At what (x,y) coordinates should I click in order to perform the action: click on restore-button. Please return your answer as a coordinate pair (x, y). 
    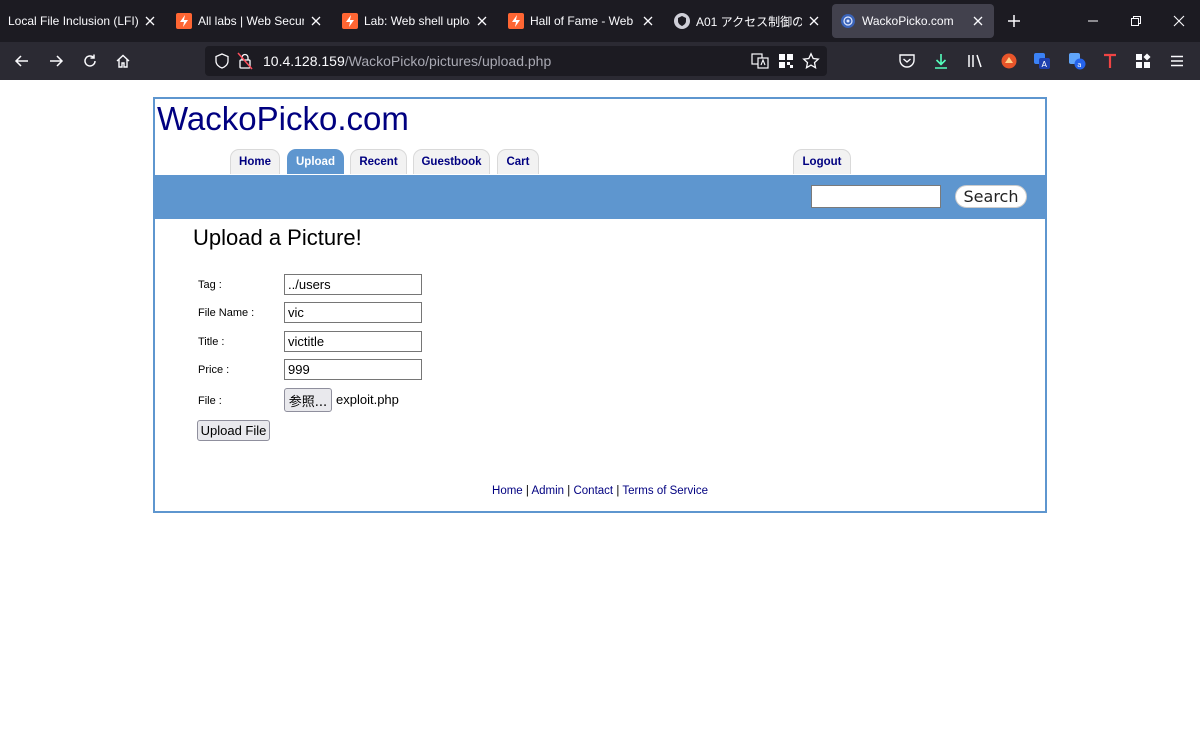
    Looking at the image, I should click on (1136, 21).